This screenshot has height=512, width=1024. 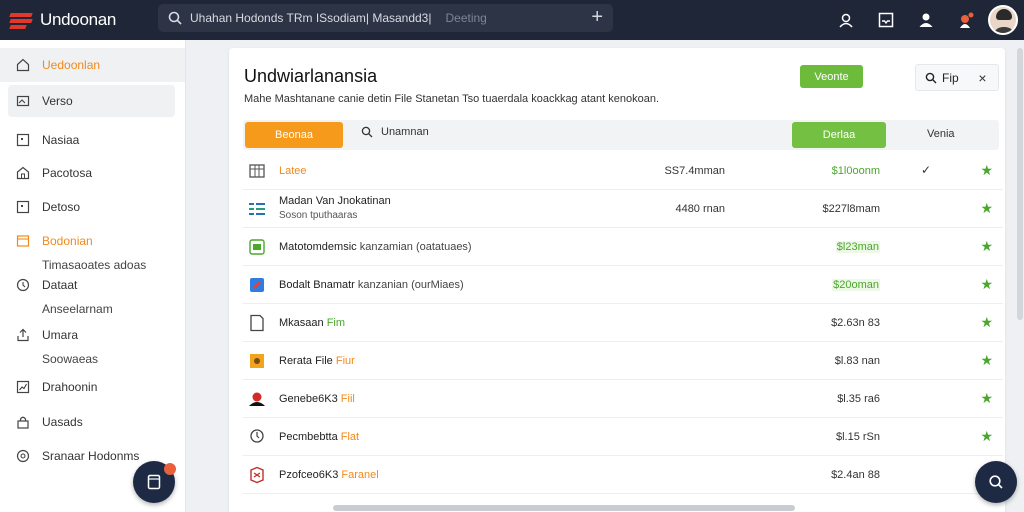 What do you see at coordinates (70, 359) in the screenshot?
I see `sidebar-item-sublabel: Soowaeas` at bounding box center [70, 359].